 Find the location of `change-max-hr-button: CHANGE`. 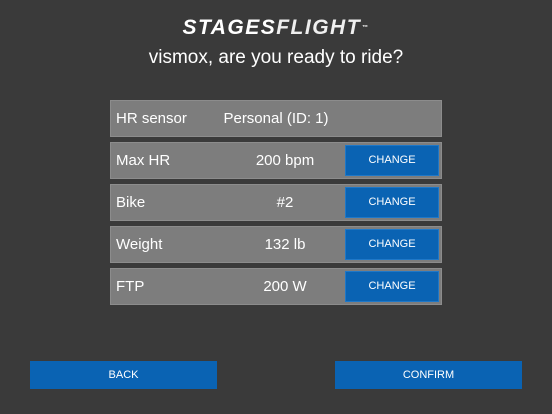

change-max-hr-button: CHANGE is located at coordinates (392, 160).